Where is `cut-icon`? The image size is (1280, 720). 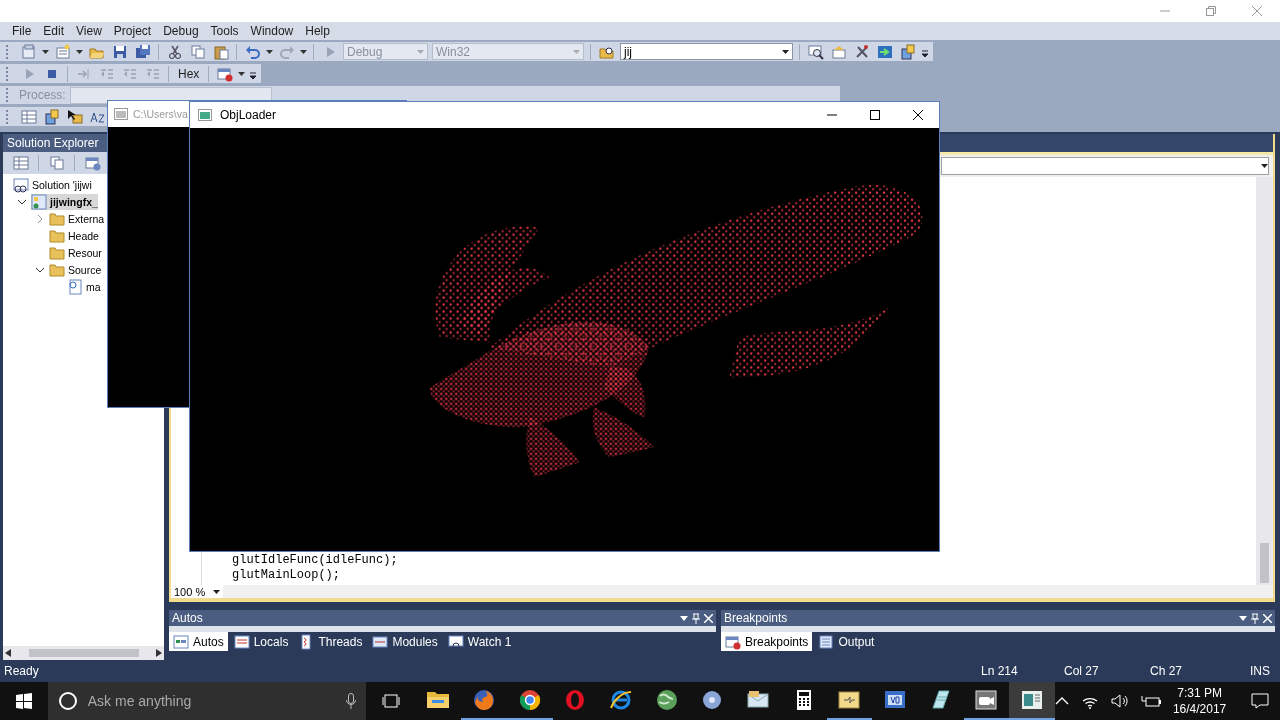 cut-icon is located at coordinates (174, 51).